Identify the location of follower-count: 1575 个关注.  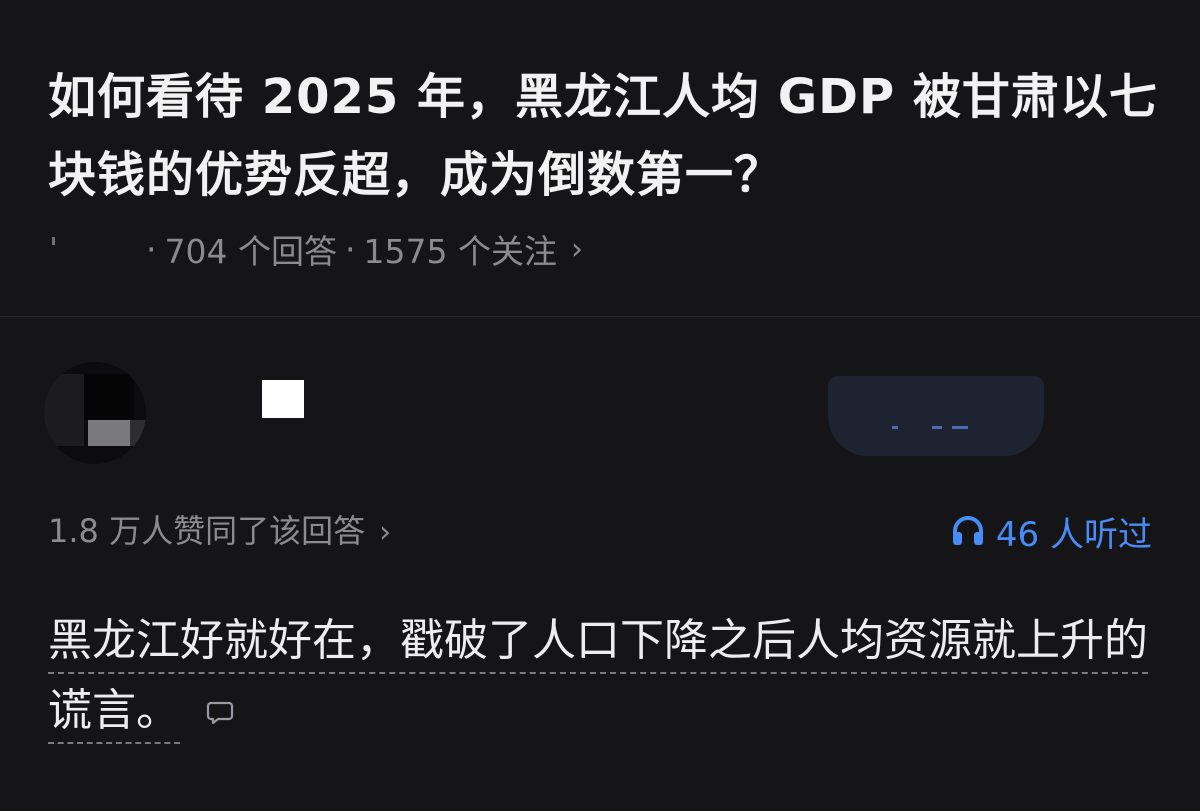
(460, 251).